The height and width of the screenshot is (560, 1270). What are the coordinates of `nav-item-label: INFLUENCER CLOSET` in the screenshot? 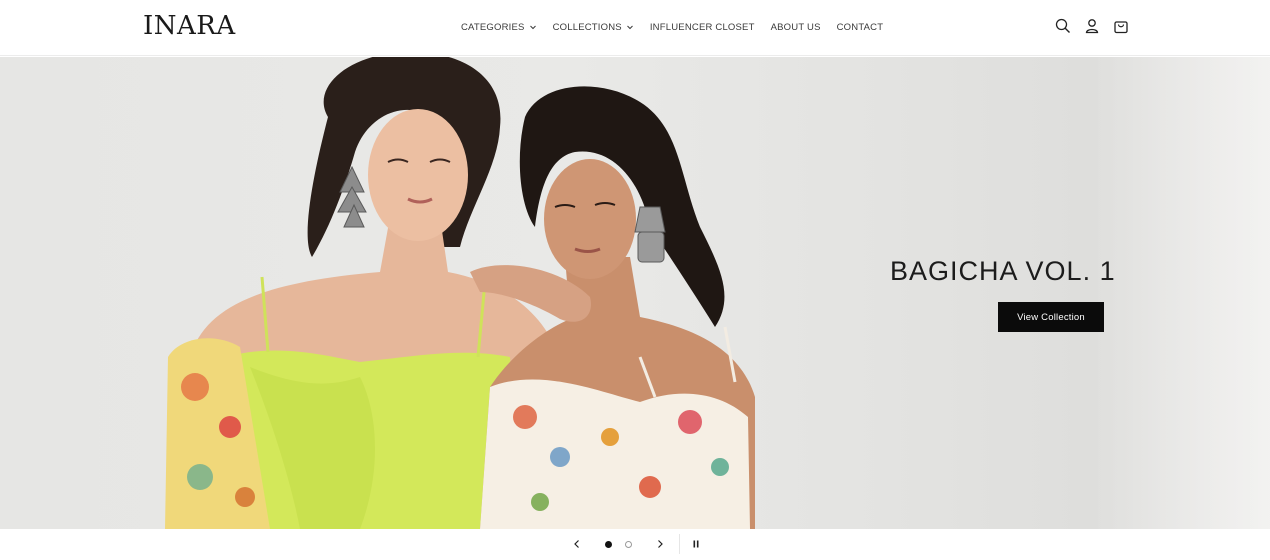 It's located at (702, 27).